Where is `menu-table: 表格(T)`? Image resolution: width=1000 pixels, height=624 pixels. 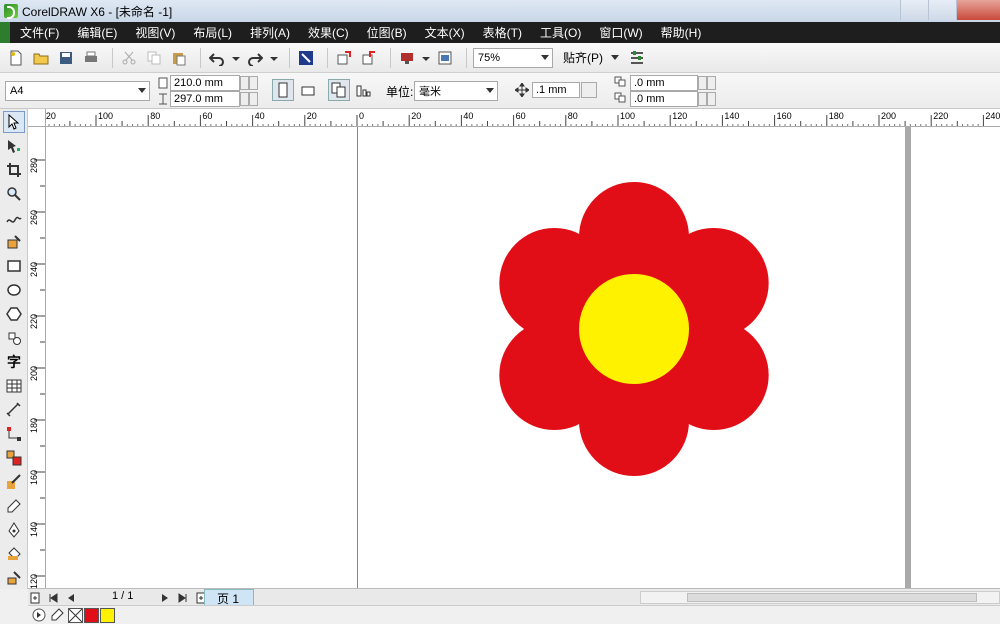
menu-table: 表格(T) is located at coordinates (502, 32).